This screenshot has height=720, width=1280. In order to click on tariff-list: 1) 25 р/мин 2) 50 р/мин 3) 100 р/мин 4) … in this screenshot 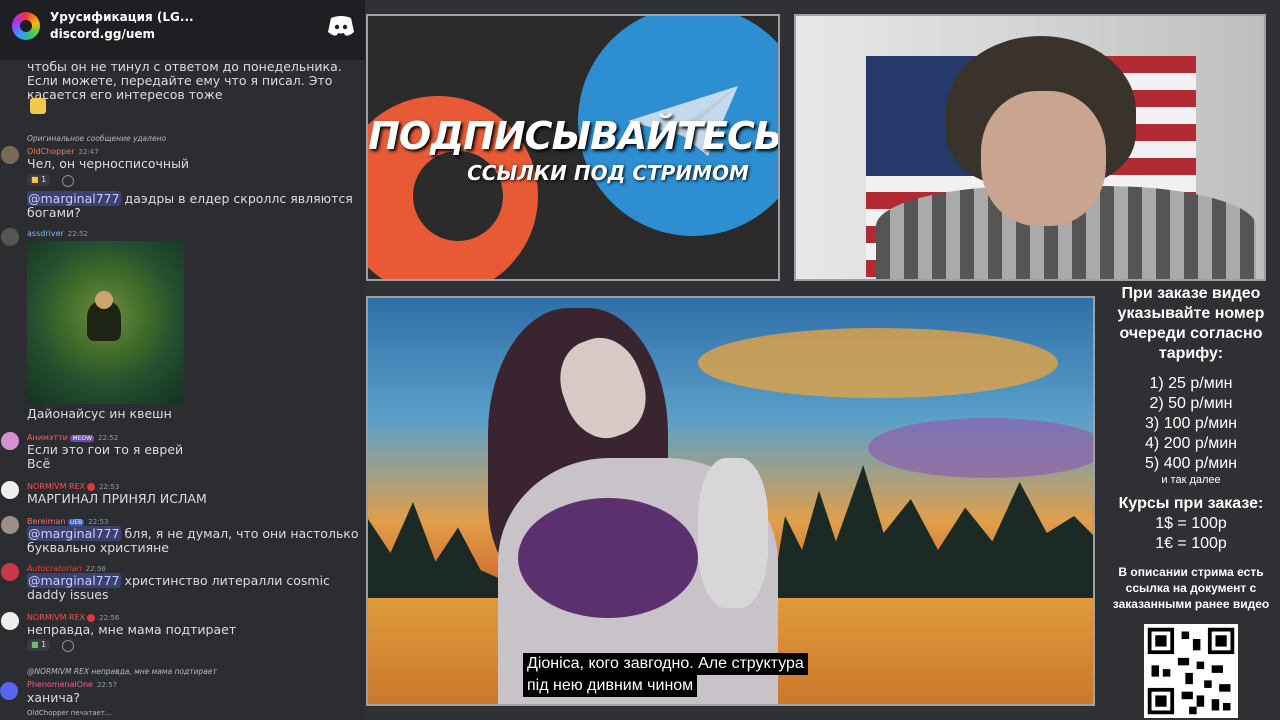, I will do `click(1191, 430)`.